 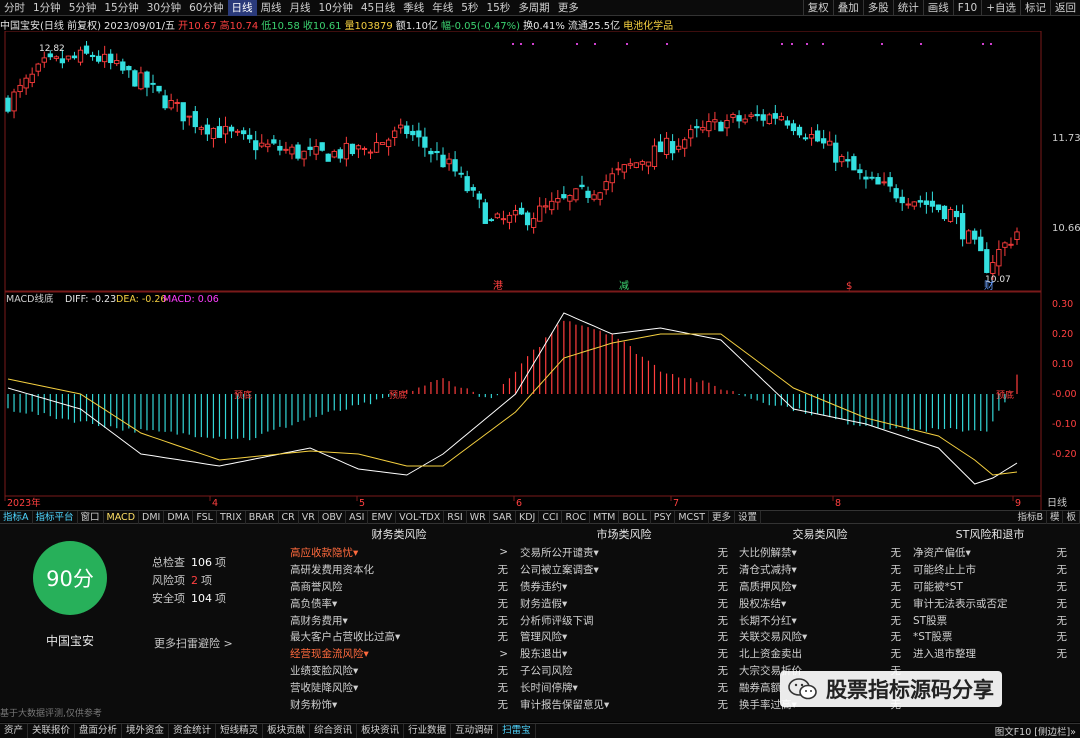 What do you see at coordinates (624, 569) in the screenshot?
I see `risk-item-row: 公司被立案调查▾ 无` at bounding box center [624, 569].